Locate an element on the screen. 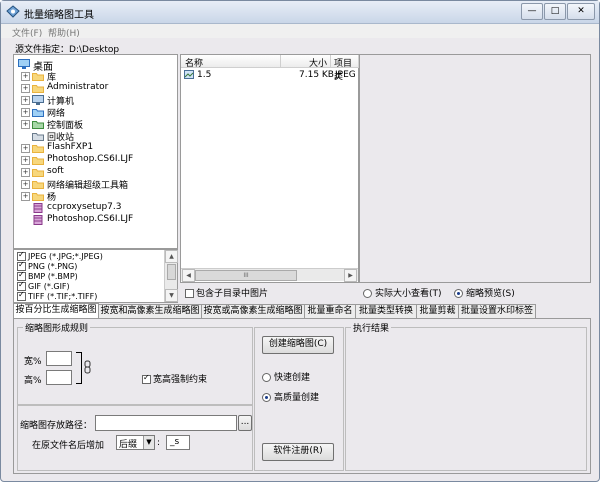 The width and height of the screenshot is (600, 482). restore-button: □ is located at coordinates (555, 11).